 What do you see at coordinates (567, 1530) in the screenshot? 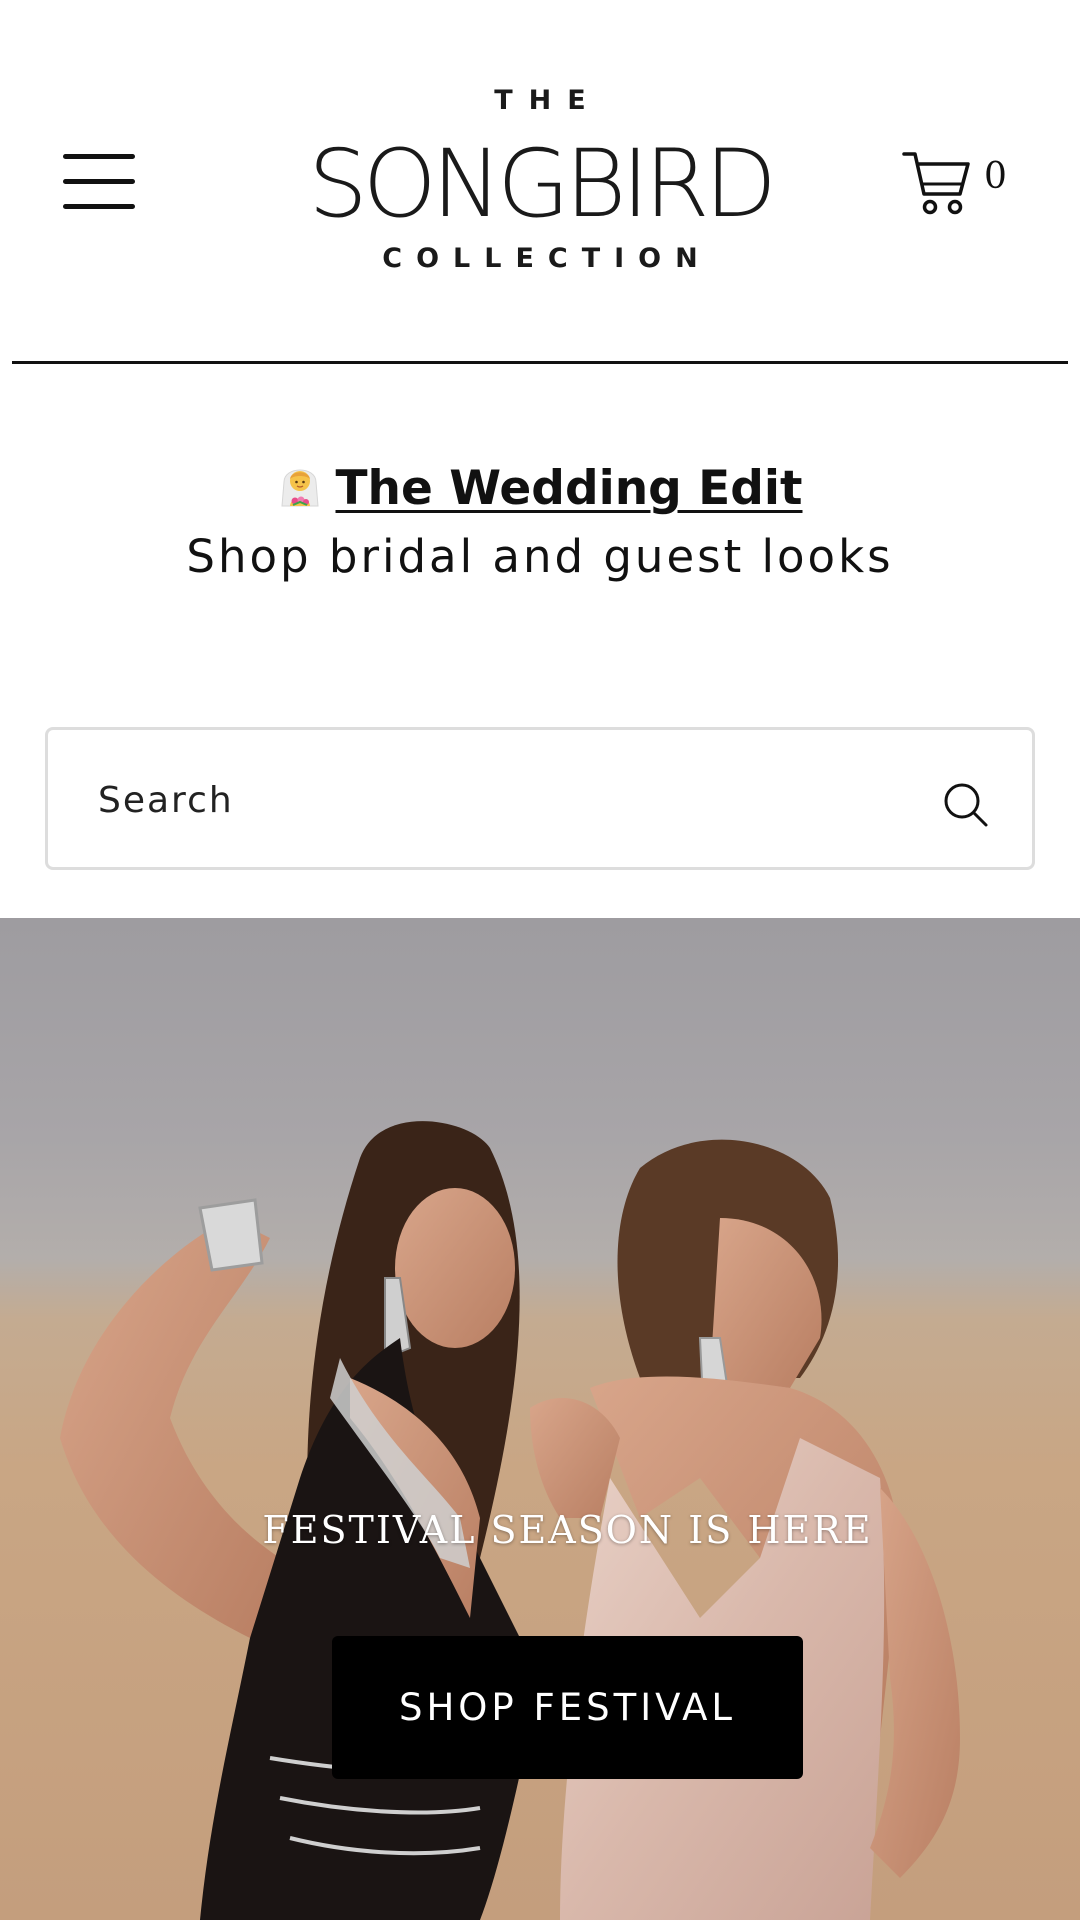
I see `hero-heading: FESTIVAL SEASON IS HERE` at bounding box center [567, 1530].